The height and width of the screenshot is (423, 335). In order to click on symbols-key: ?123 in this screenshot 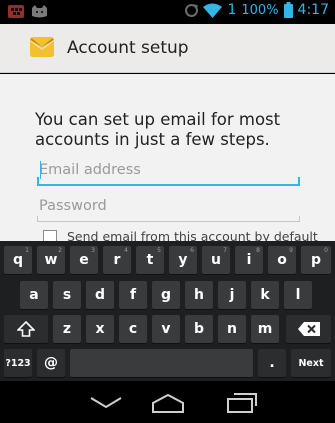, I will do `click(18, 363)`.